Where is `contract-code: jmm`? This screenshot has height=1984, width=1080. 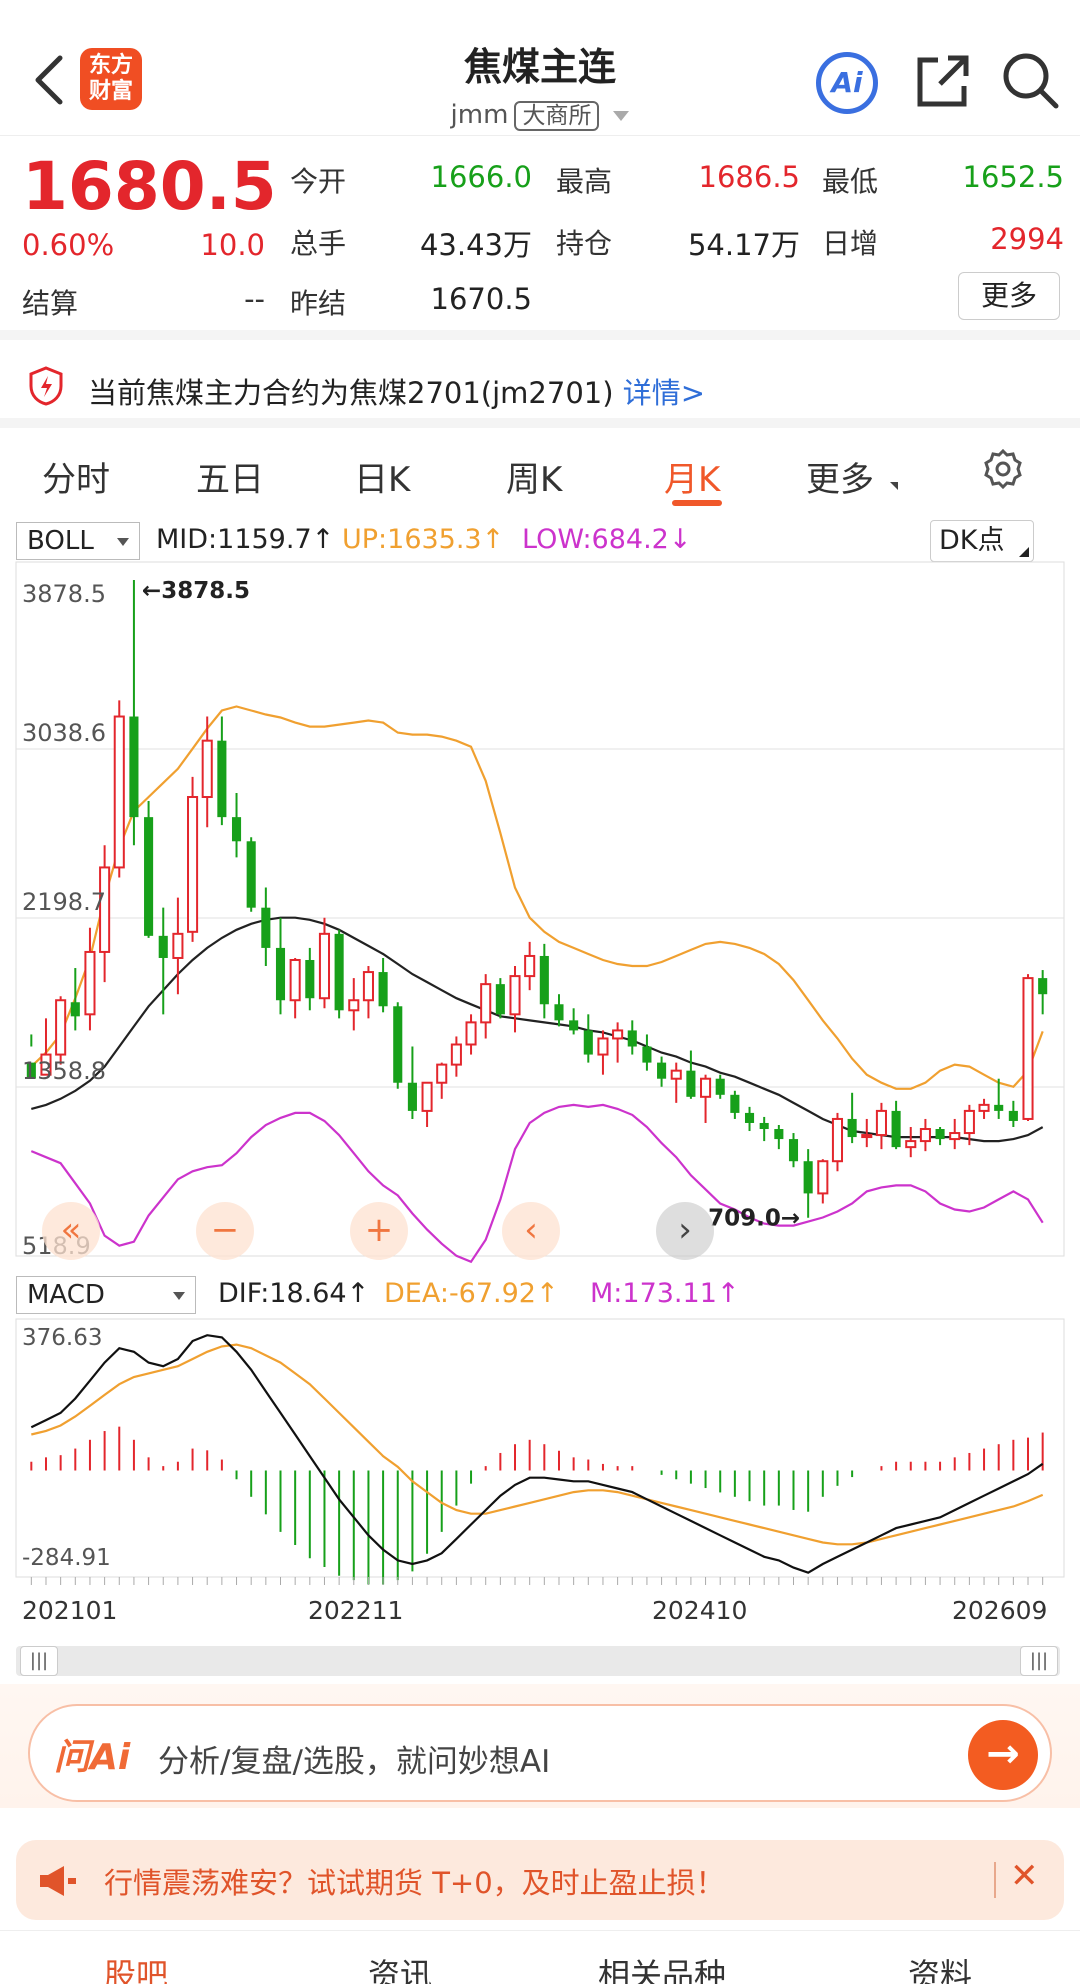
contract-code: jmm is located at coordinates (479, 115).